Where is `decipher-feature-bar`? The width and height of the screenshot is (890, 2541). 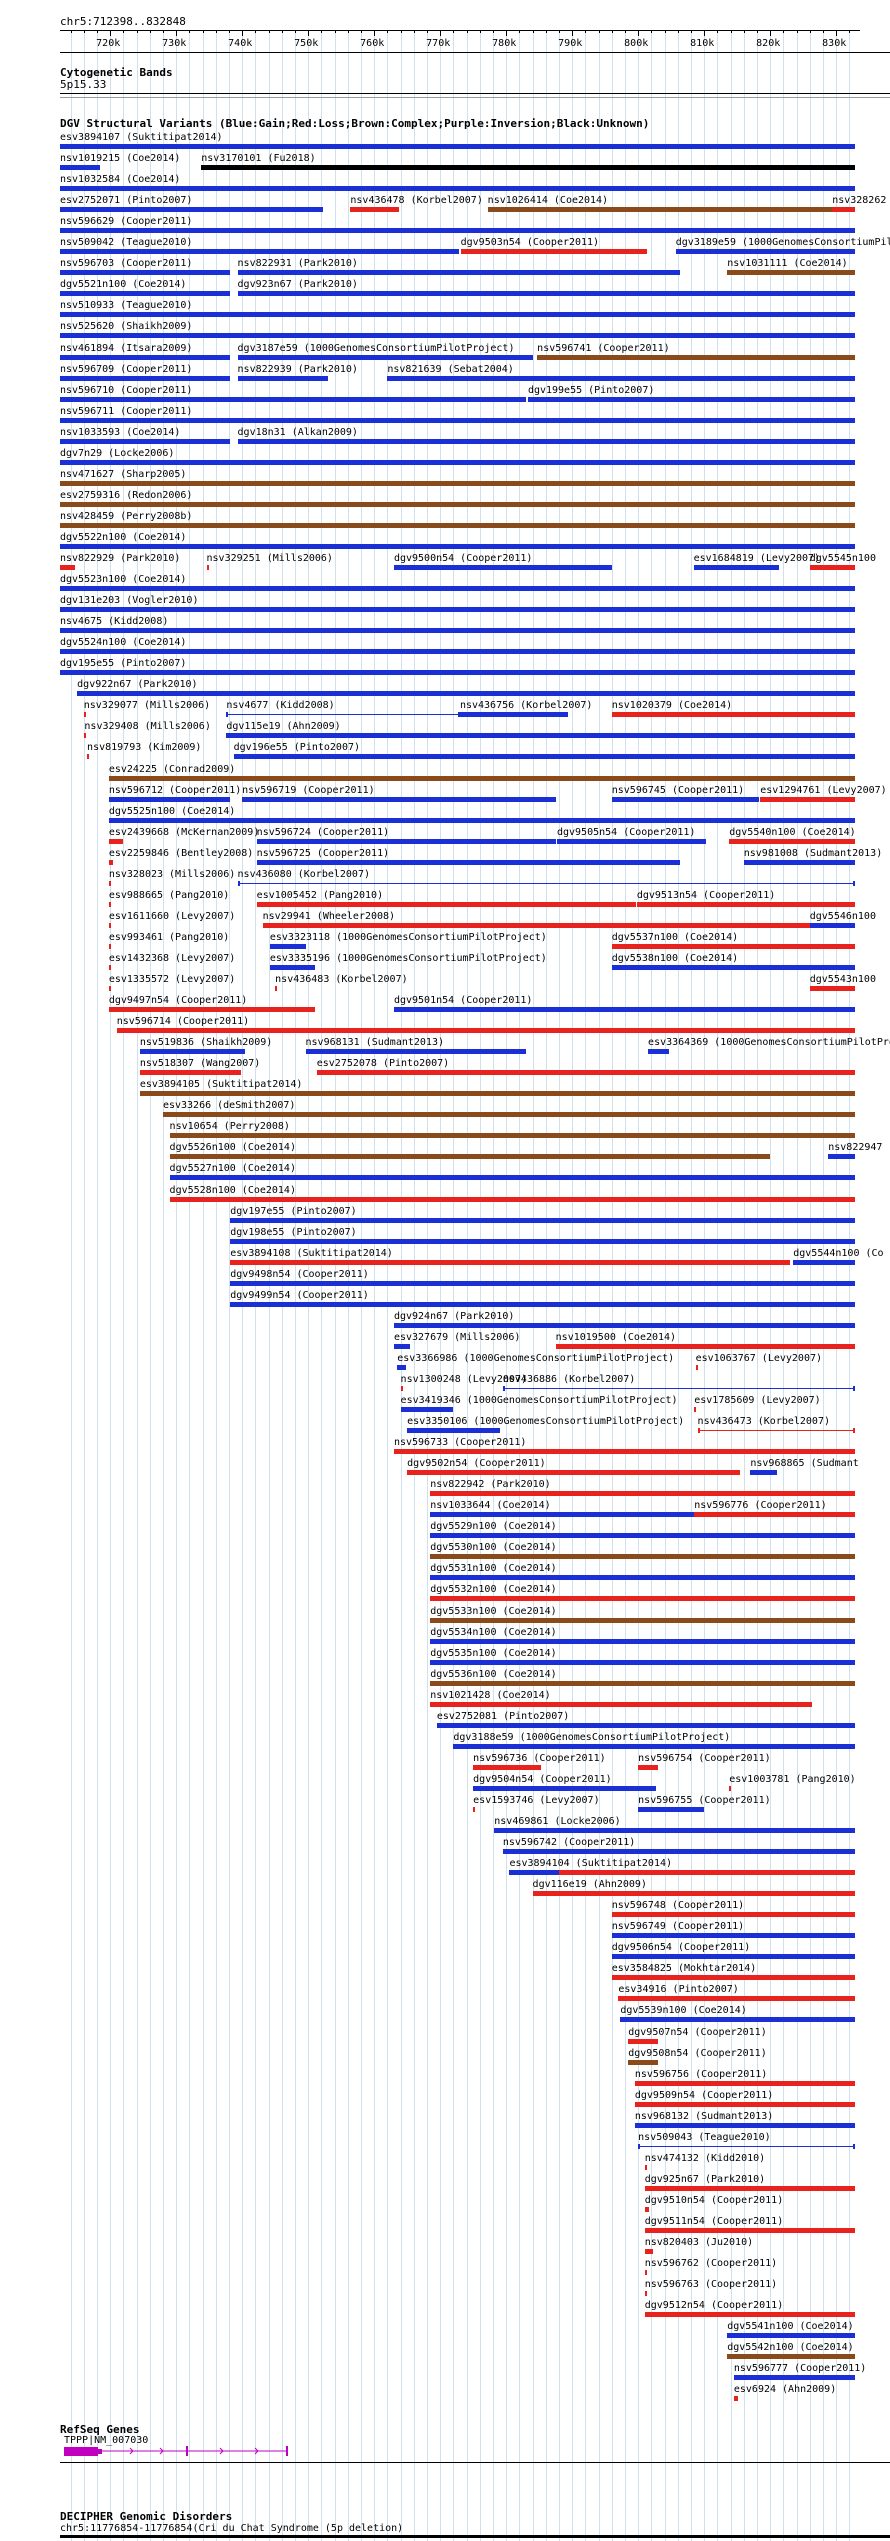
decipher-feature-bar is located at coordinates (475, 2536).